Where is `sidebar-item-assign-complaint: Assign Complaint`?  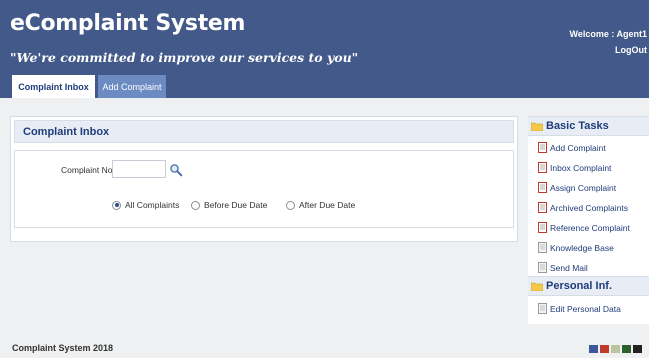
sidebar-item-assign-complaint: Assign Complaint is located at coordinates (577, 187).